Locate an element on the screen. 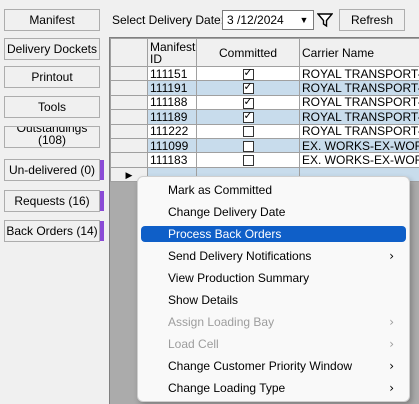  column-header-committed: Committed is located at coordinates (248, 52).